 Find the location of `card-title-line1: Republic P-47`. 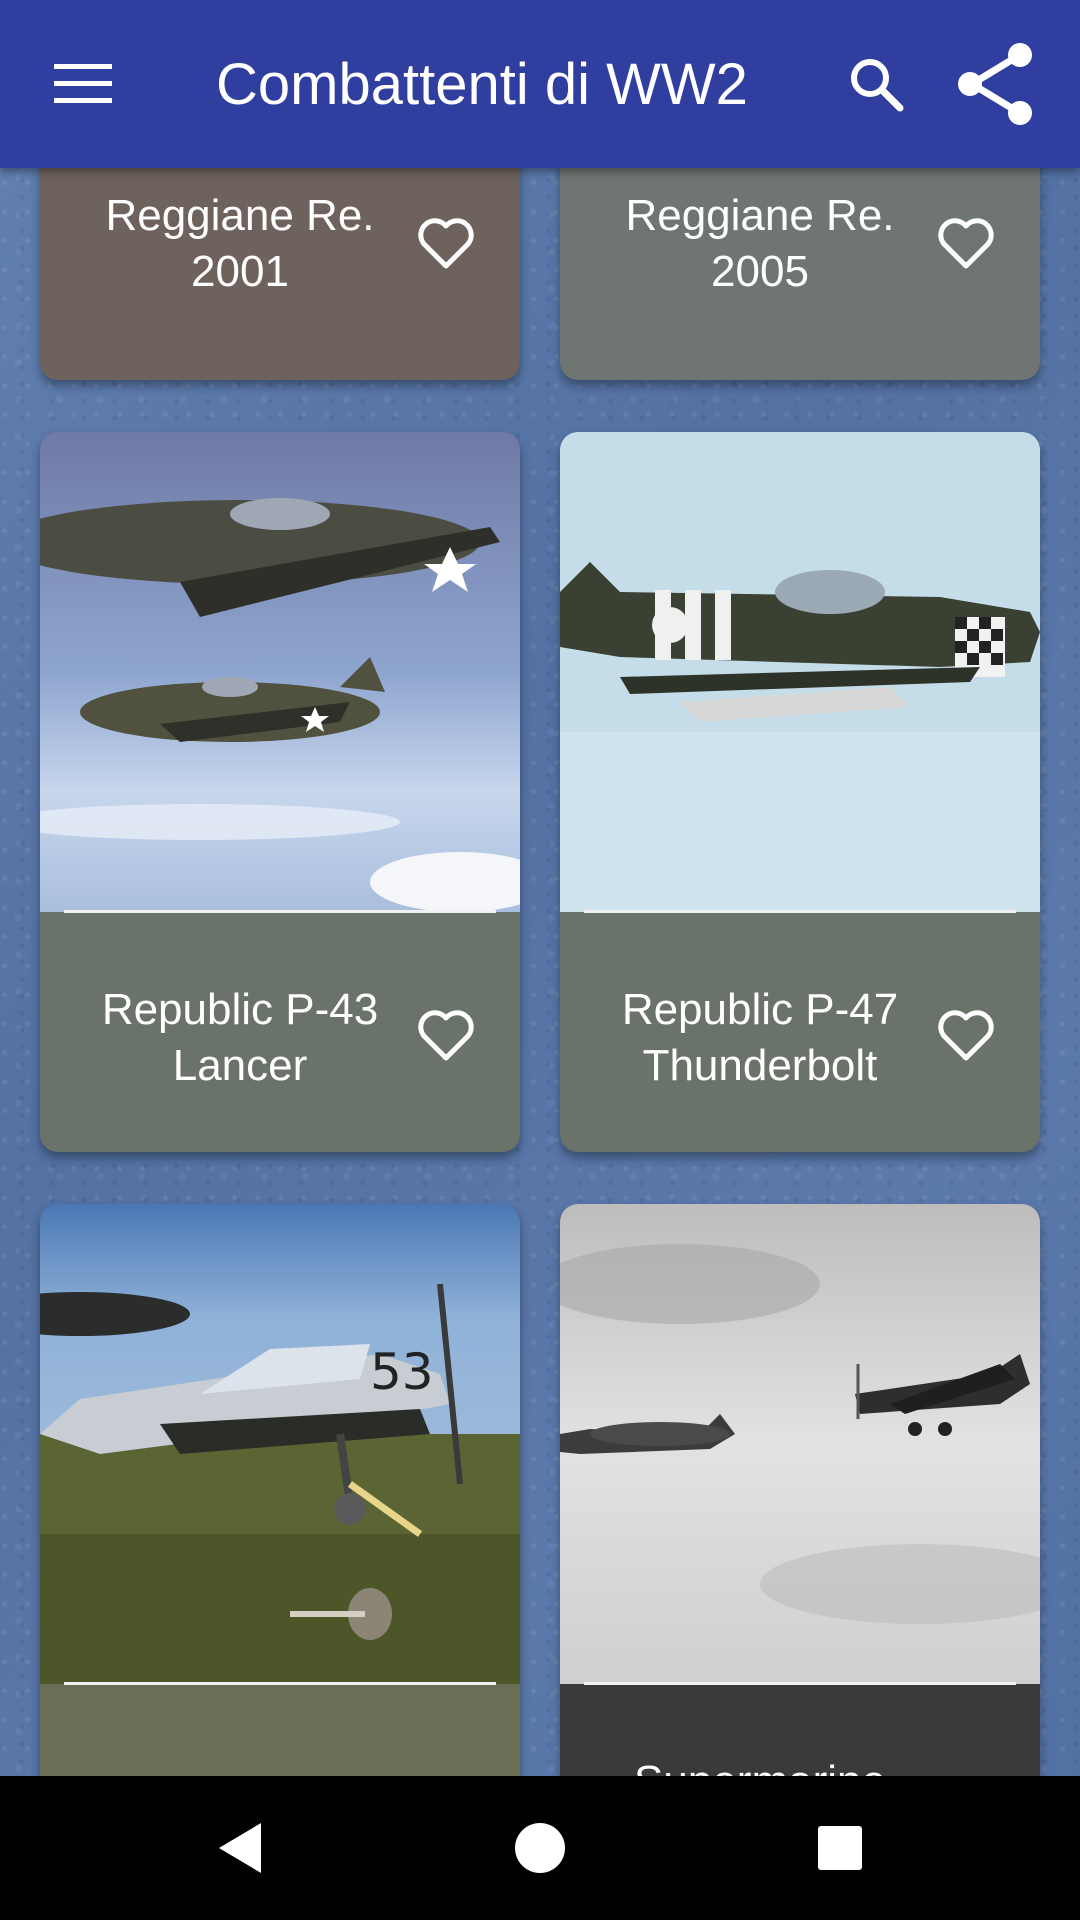

card-title-line1: Republic P-47 is located at coordinates (760, 1009).